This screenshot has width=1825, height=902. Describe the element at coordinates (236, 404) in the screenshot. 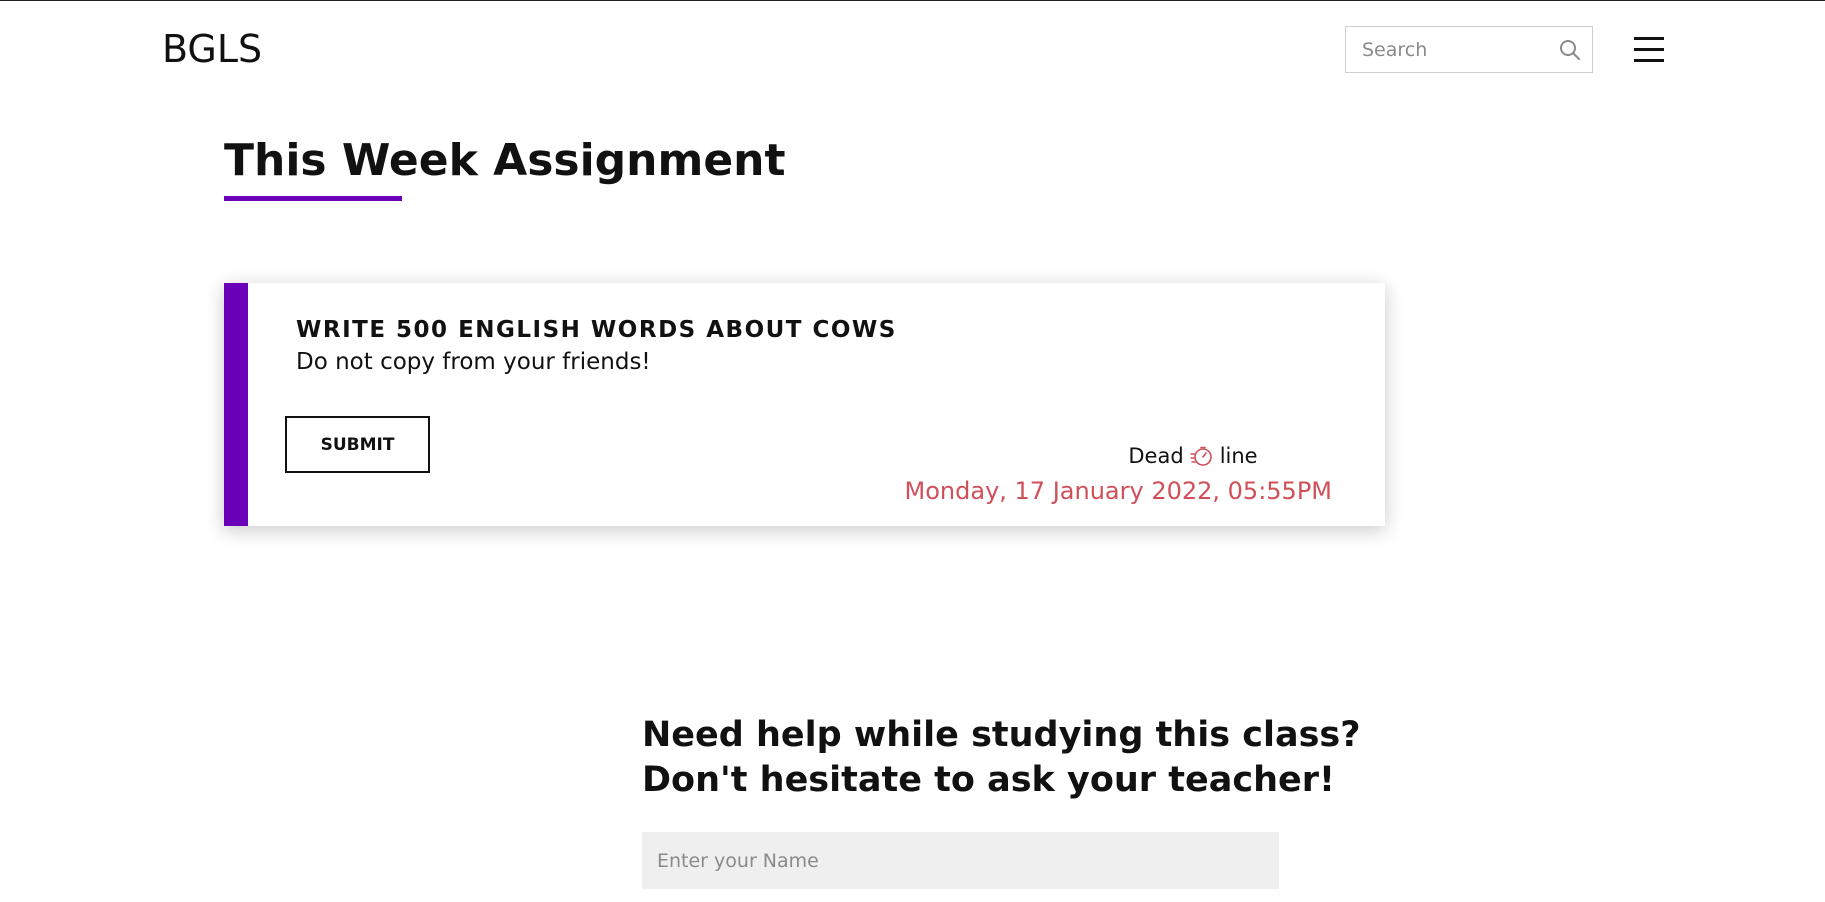

I see `card-accent-bar` at that location.